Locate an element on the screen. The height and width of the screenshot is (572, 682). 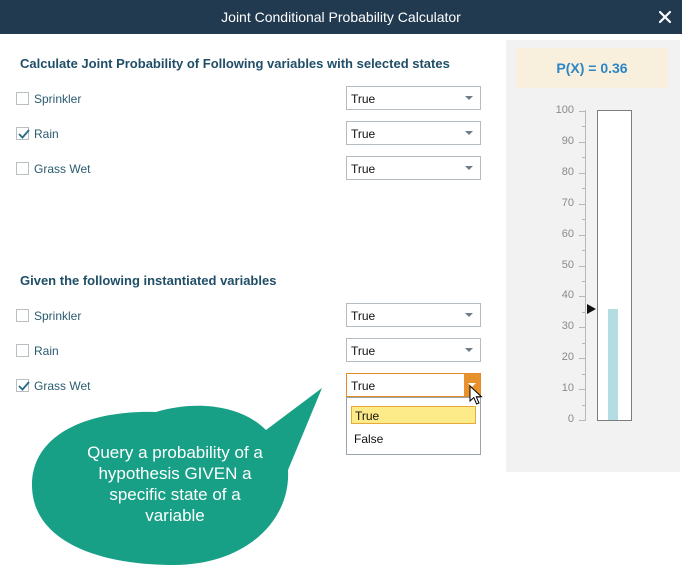
given-sprinkler-checkbox is located at coordinates (22, 315).